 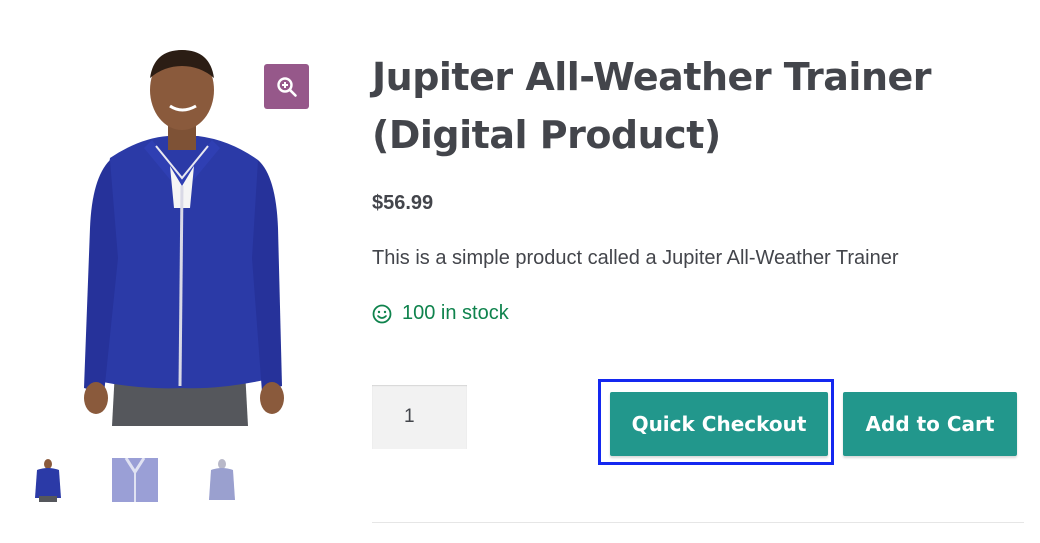 I want to click on product-title-line1: Jupiter All-Weather Trainer, so click(x=652, y=77).